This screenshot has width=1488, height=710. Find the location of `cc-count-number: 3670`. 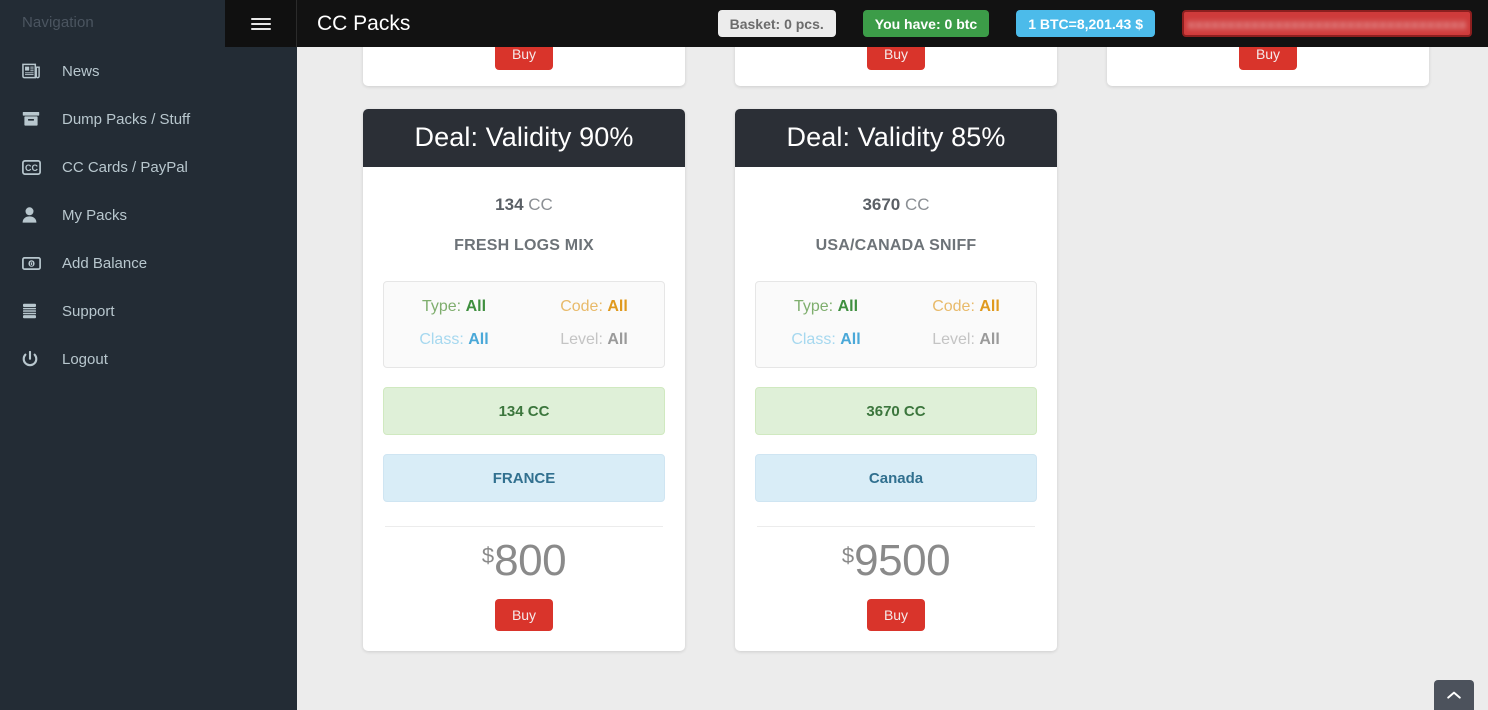

cc-count-number: 3670 is located at coordinates (881, 204).